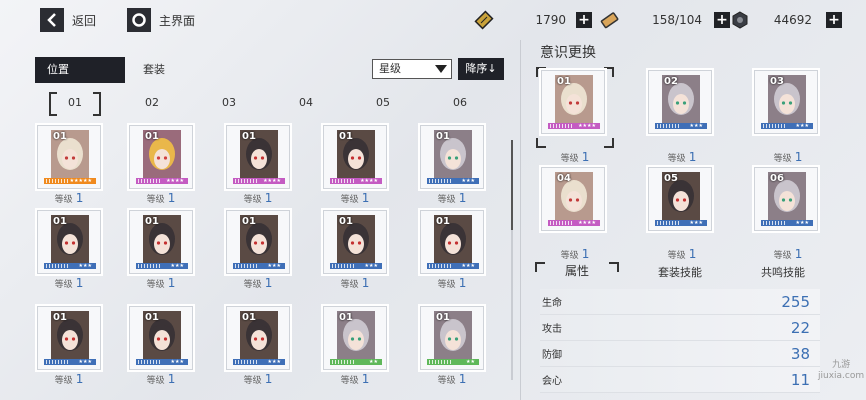 Image resolution: width=866 pixels, height=400 pixels. What do you see at coordinates (671, 178) in the screenshot?
I see `slot-number: 05` at bounding box center [671, 178].